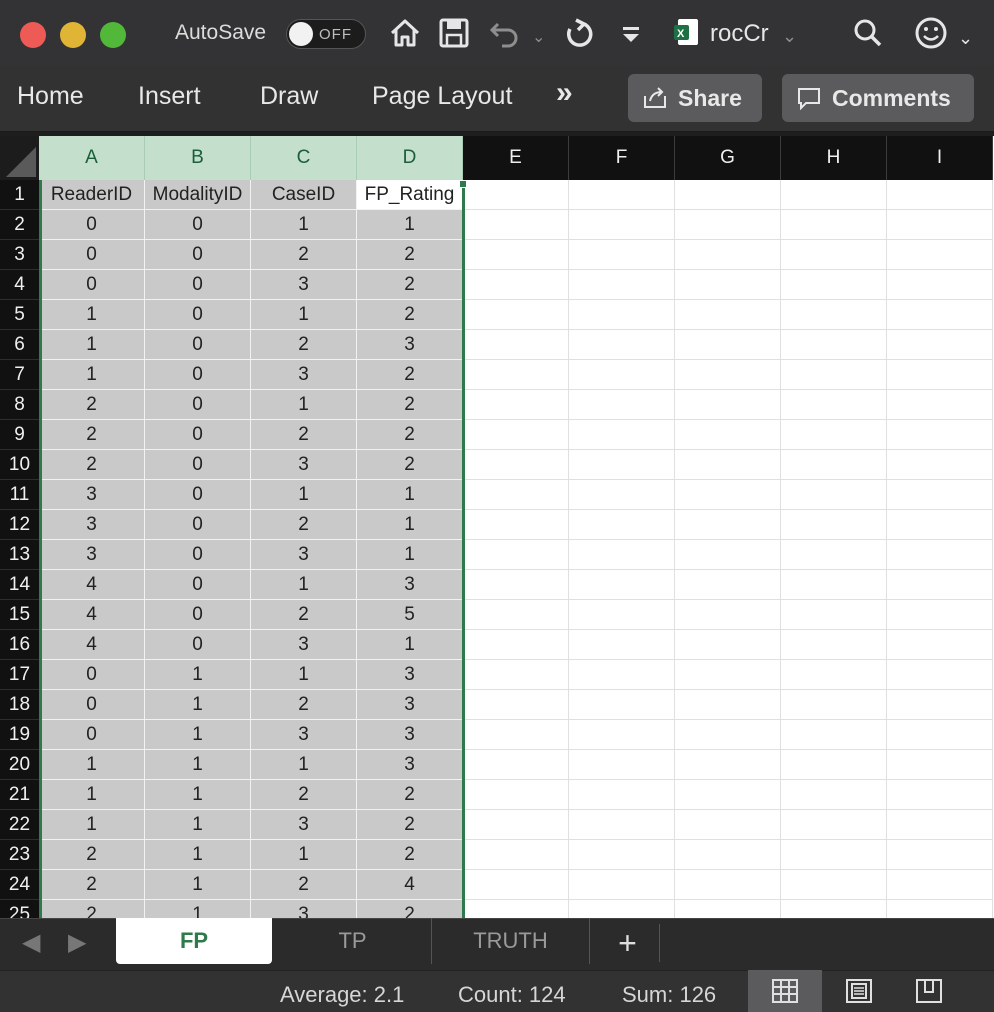 The width and height of the screenshot is (994, 1012). I want to click on tab-home: Home, so click(50, 96).